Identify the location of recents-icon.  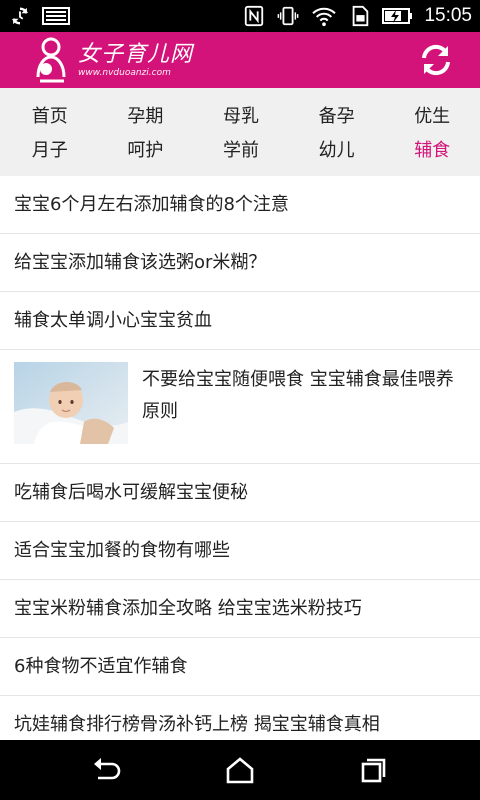
(373, 770).